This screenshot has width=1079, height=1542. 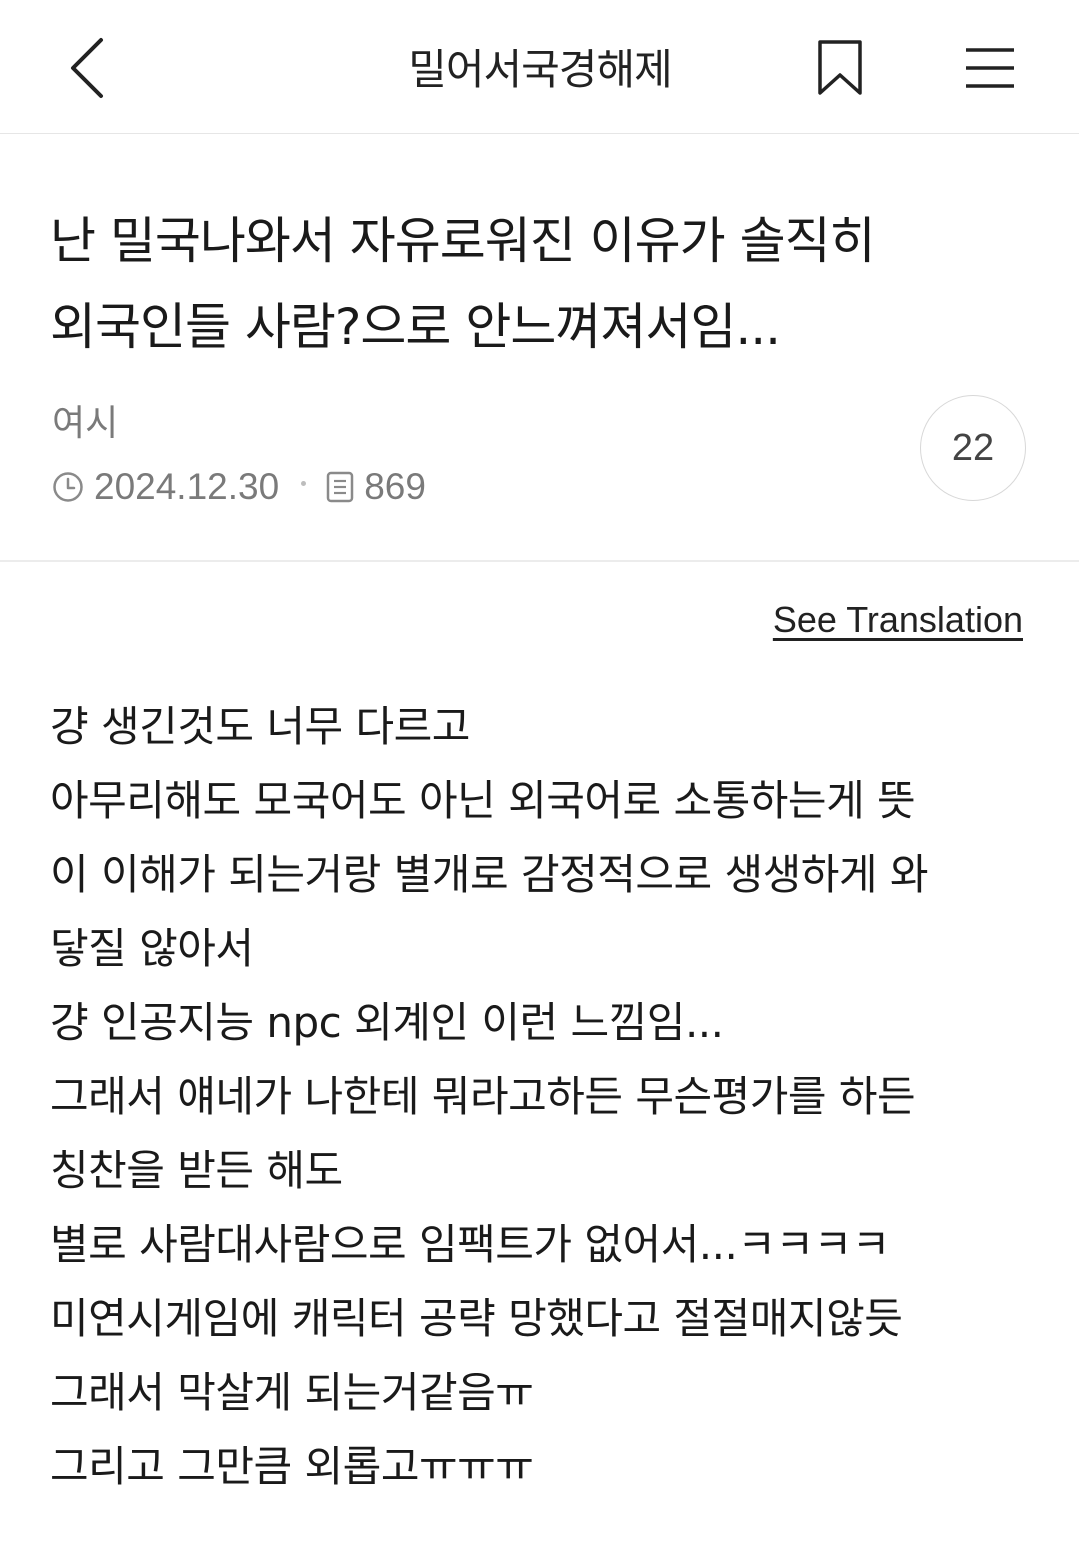 I want to click on top-navigation-bar: 밀어서국경해제, so click(x=539, y=67).